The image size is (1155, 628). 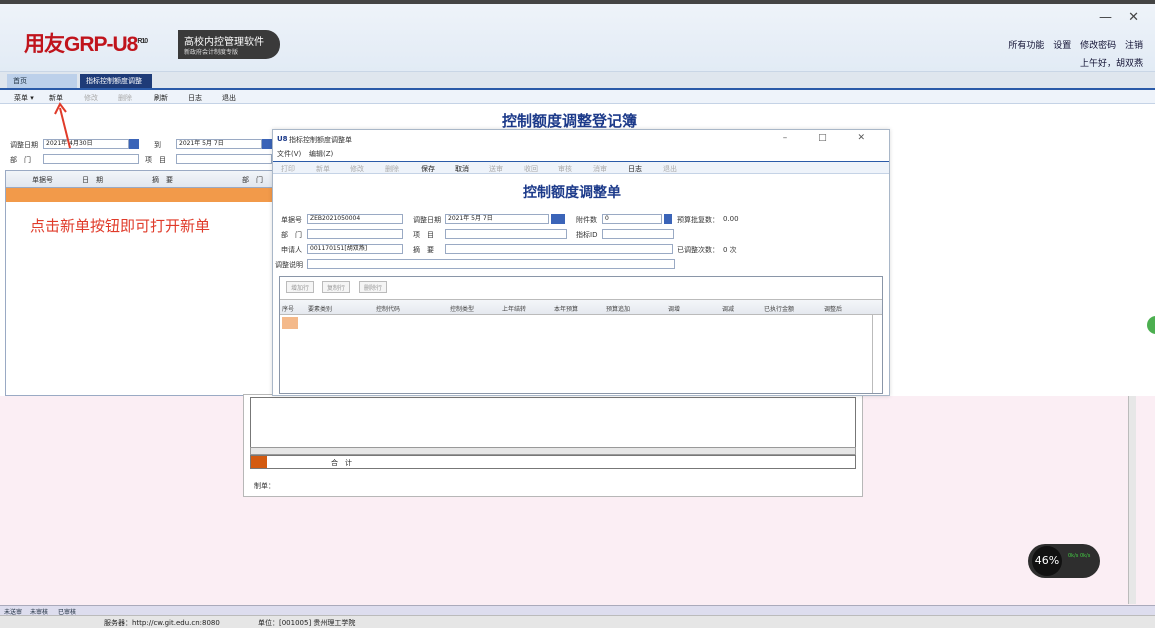 I want to click on attach-field: 0, so click(x=632, y=219).